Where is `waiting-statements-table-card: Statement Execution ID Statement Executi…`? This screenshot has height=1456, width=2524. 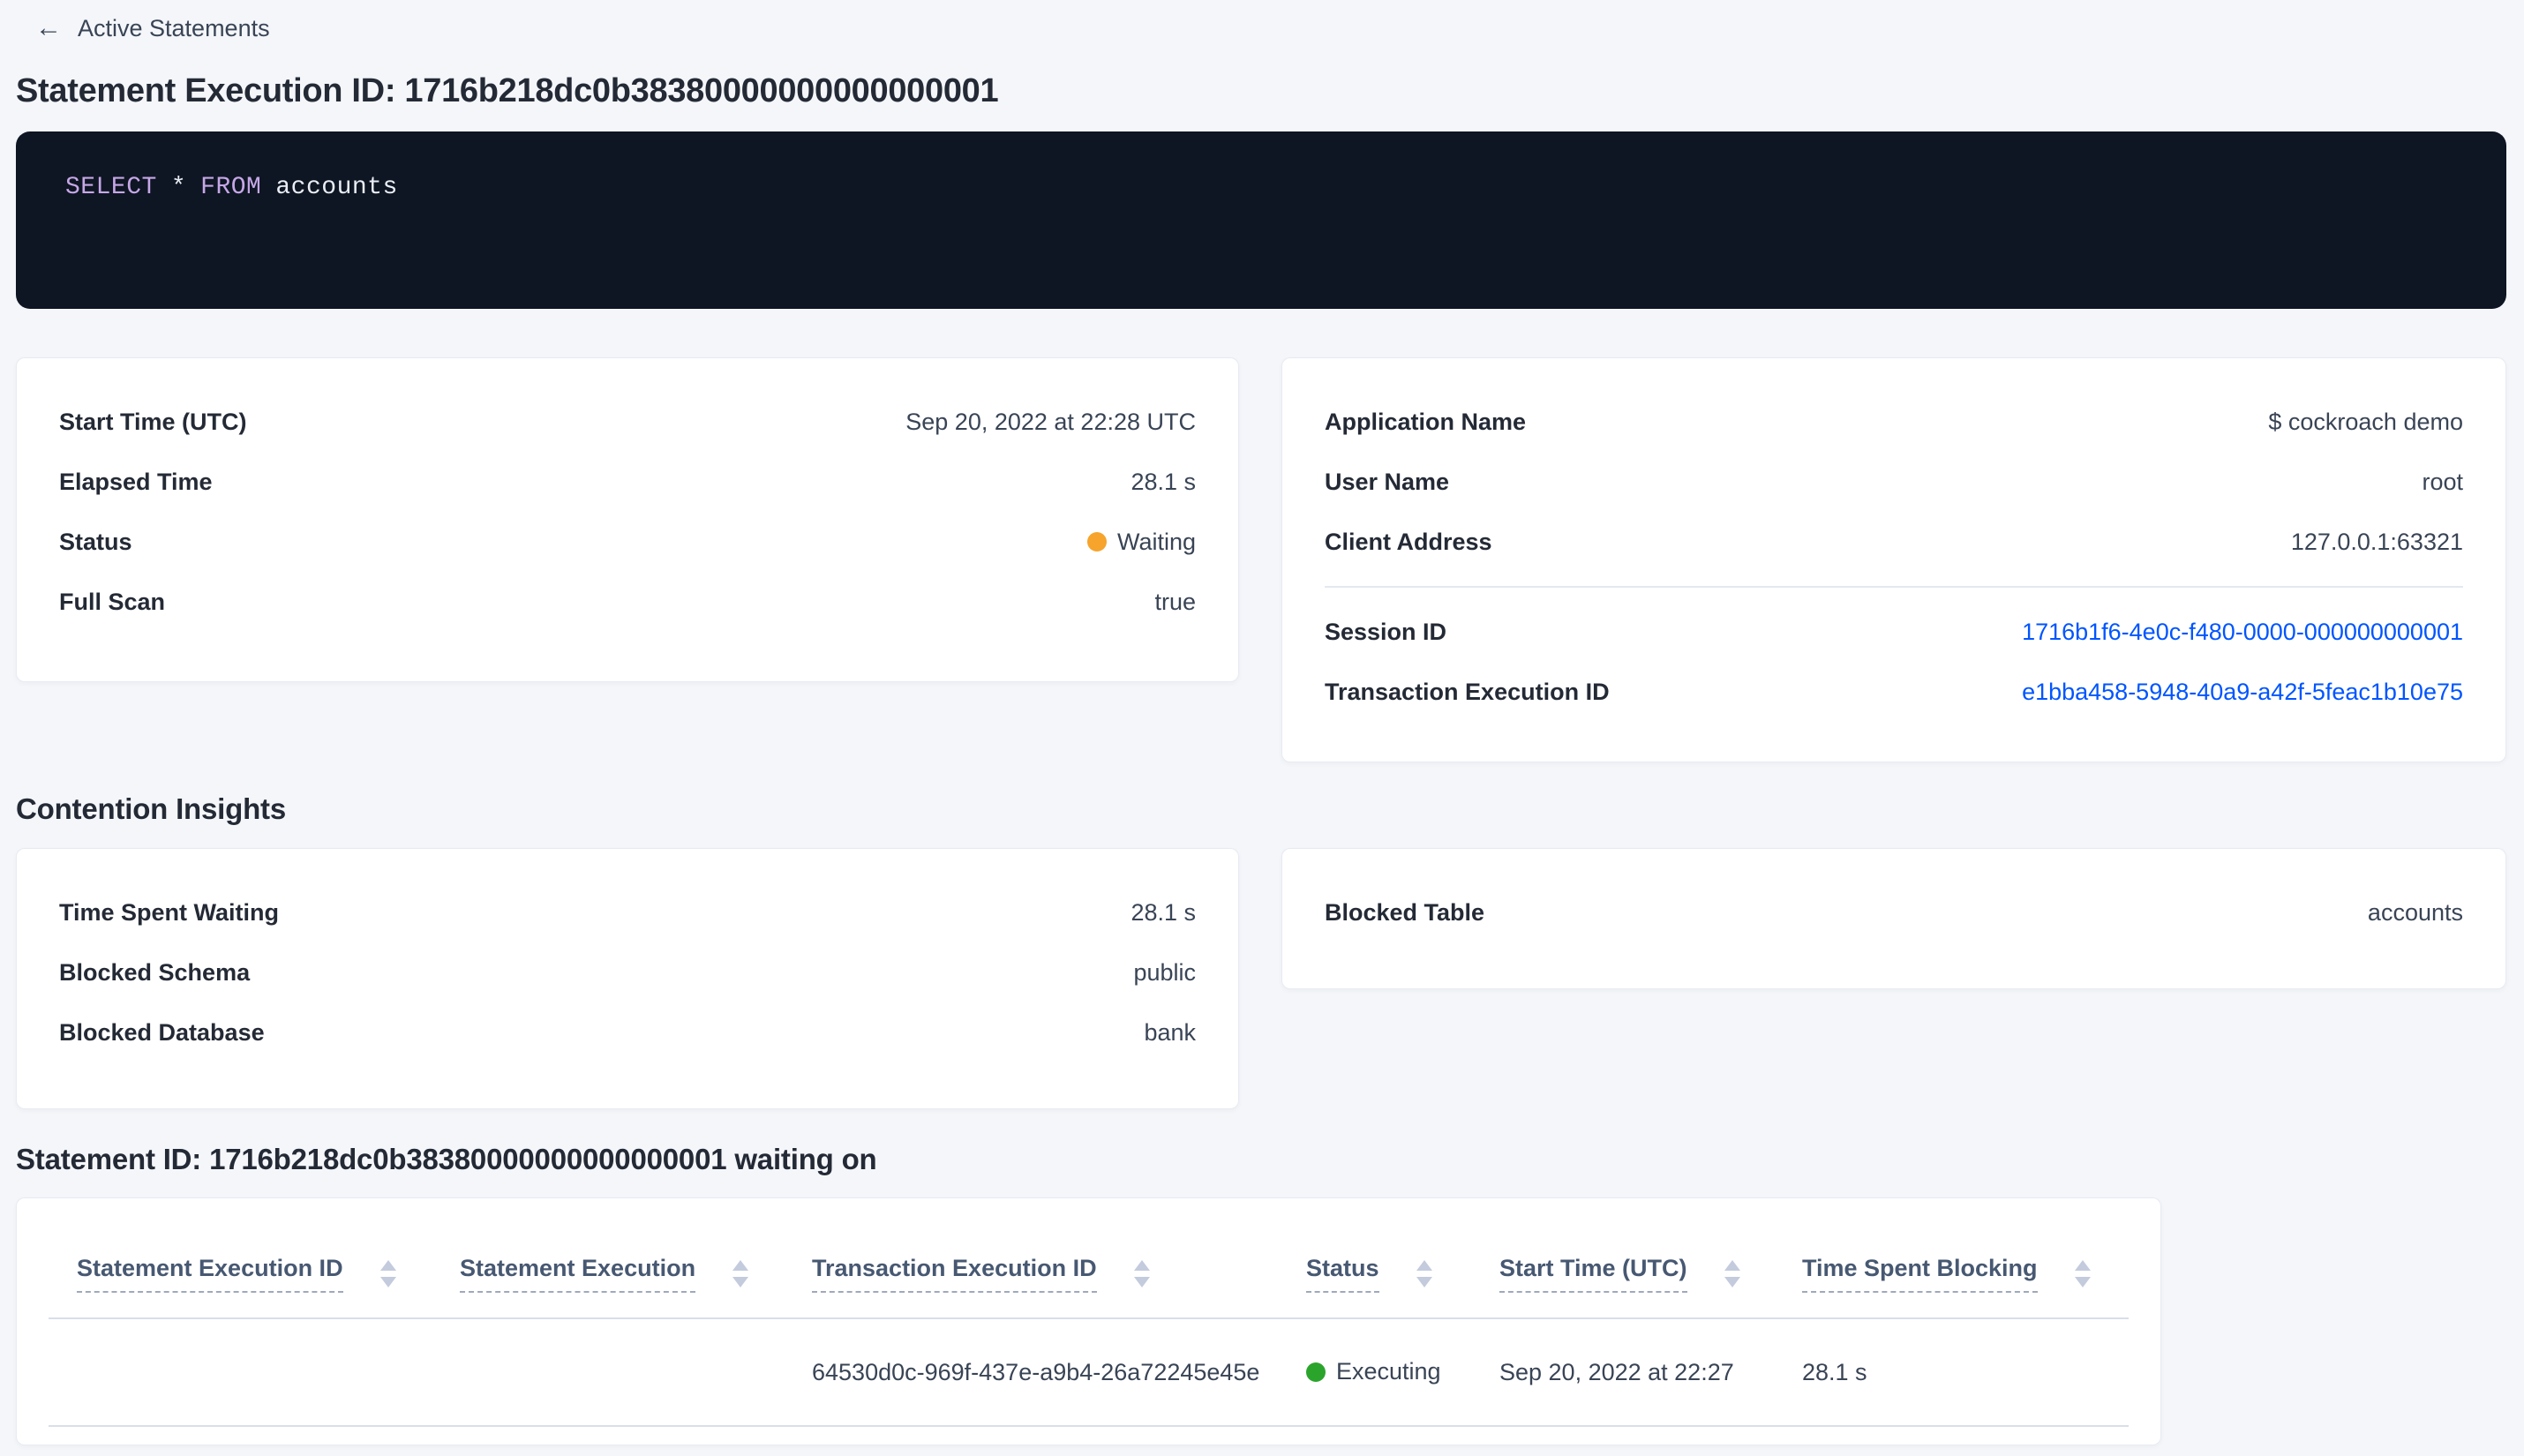 waiting-statements-table-card: Statement Execution ID Statement Executi… is located at coordinates (1088, 1321).